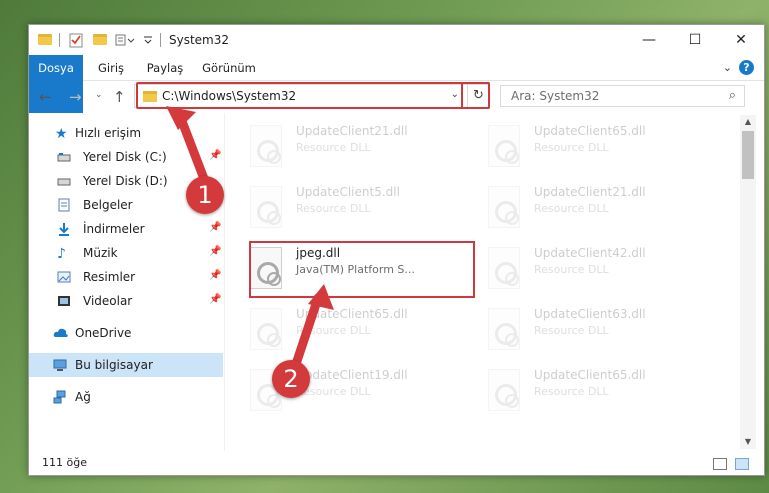 The height and width of the screenshot is (493, 769). What do you see at coordinates (60, 332) in the screenshot?
I see `cloud-icon` at bounding box center [60, 332].